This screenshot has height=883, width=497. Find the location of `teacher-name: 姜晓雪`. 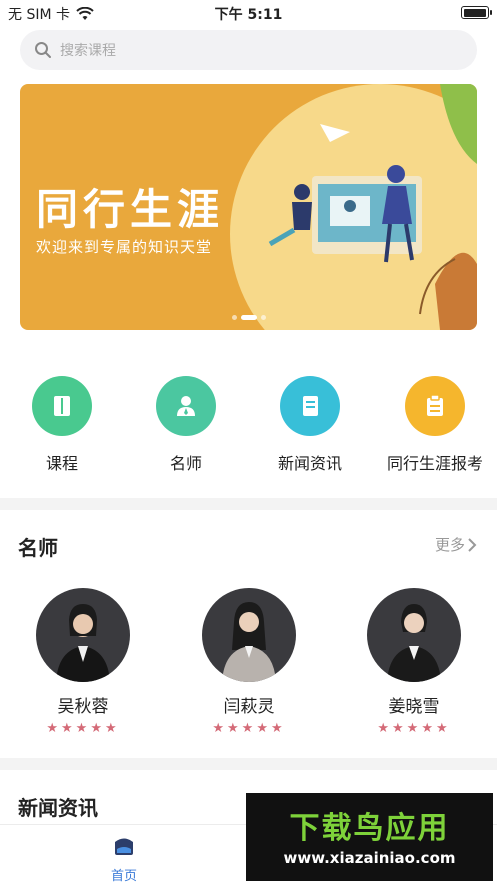

teacher-name: 姜晓雪 is located at coordinates (414, 707).